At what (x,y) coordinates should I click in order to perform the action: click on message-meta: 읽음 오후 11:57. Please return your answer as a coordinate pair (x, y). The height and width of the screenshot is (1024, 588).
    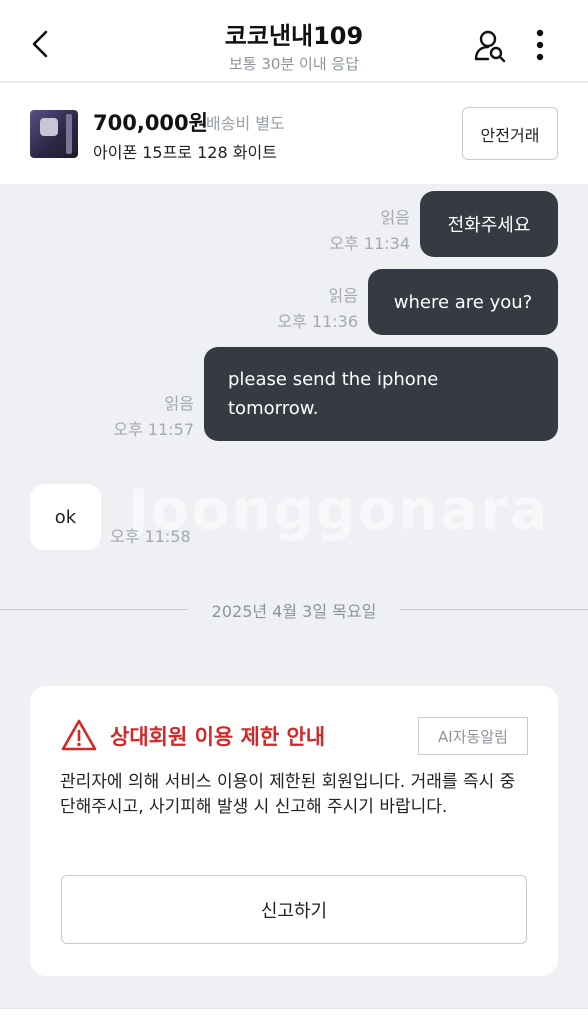
    Looking at the image, I should click on (139, 417).